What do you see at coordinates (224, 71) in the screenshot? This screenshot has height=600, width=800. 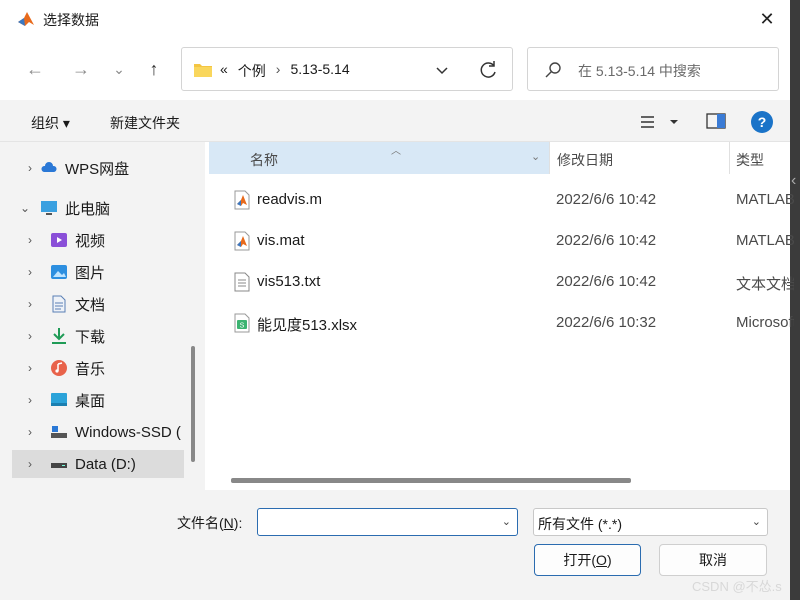 I see `breadcrumb-overflow: «` at bounding box center [224, 71].